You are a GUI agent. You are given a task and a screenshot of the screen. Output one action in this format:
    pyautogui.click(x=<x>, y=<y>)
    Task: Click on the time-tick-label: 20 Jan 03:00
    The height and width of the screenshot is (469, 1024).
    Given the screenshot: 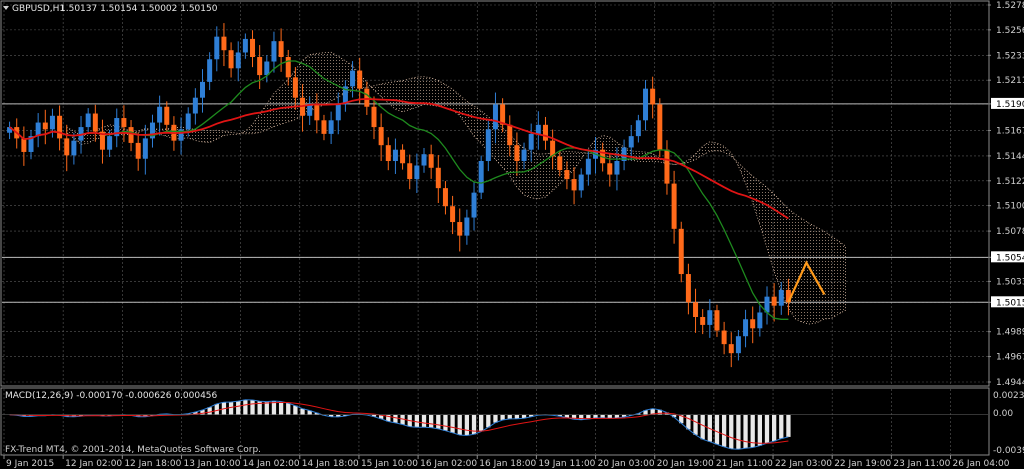 What is the action you would take?
    pyautogui.click(x=626, y=464)
    